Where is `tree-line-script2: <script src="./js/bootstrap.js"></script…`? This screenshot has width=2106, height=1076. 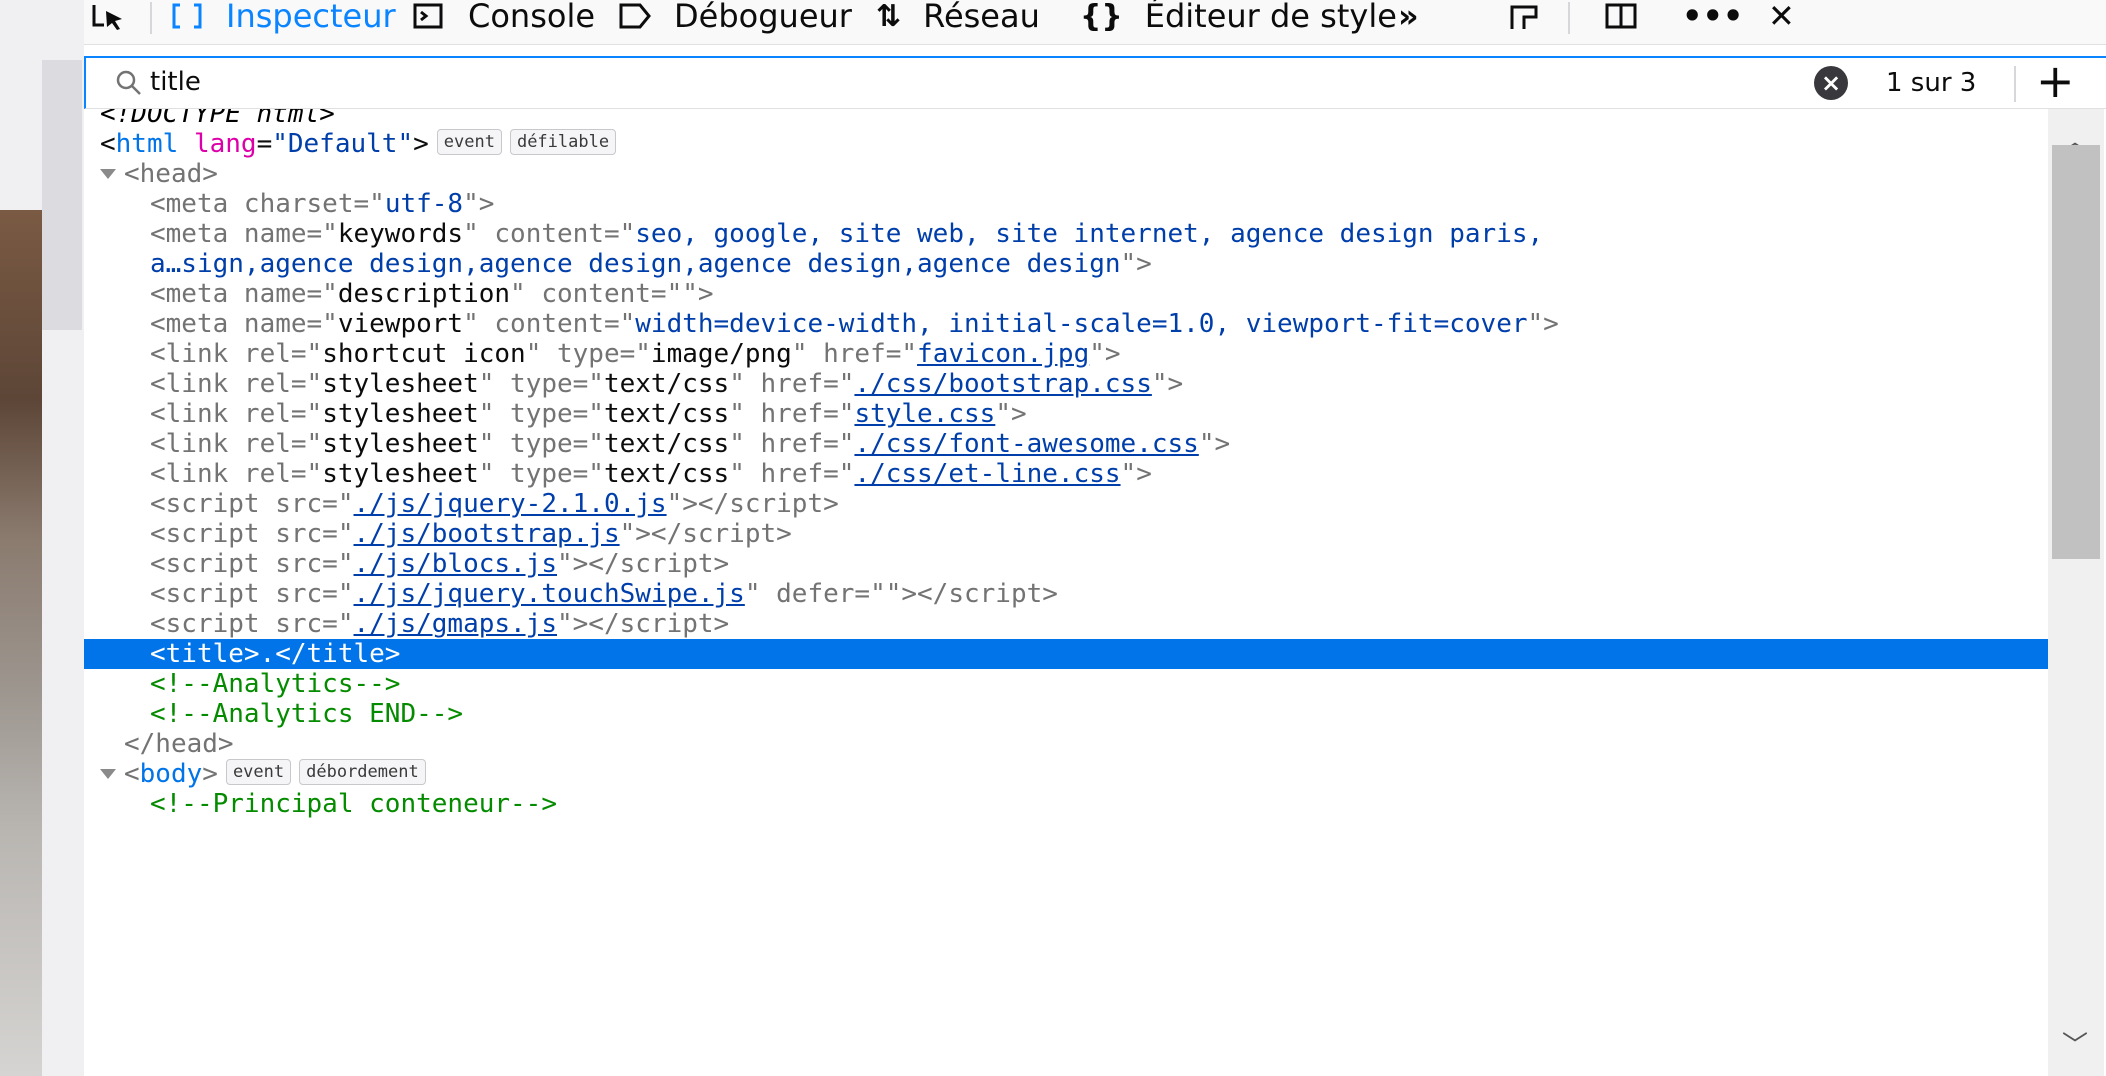 tree-line-script2: <script src="./js/bootstrap.js"></script… is located at coordinates (1066, 534).